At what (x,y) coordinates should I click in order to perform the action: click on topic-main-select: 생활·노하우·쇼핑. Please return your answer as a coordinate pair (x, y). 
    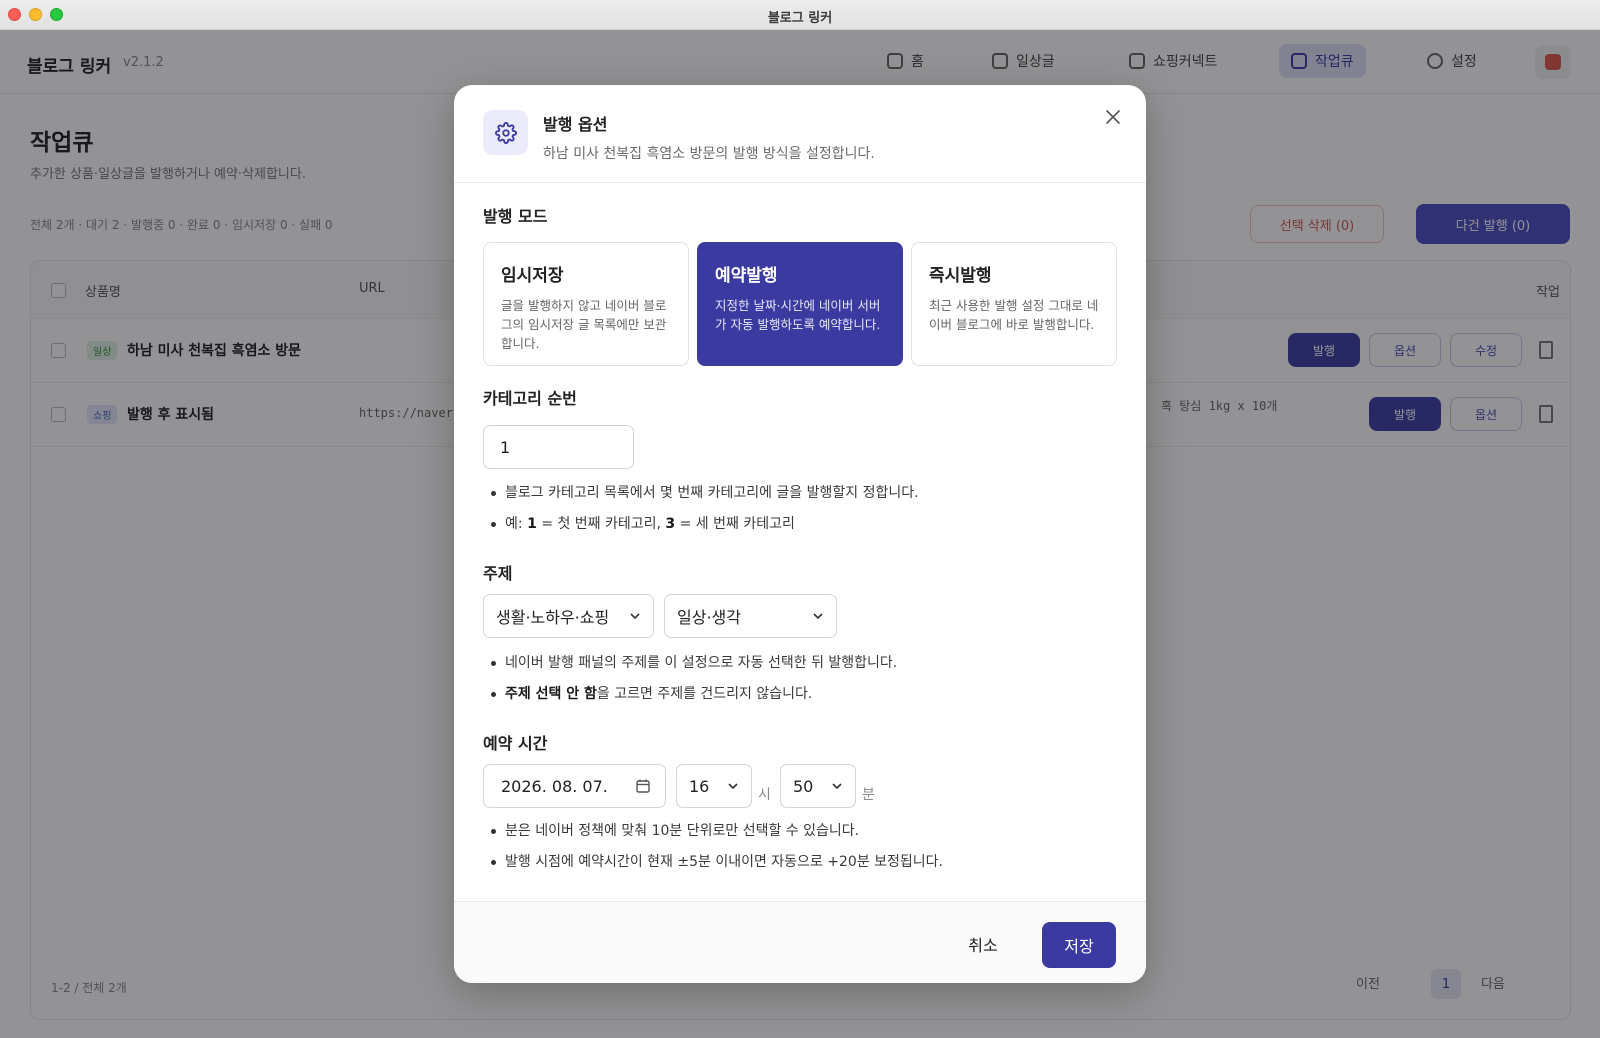
    Looking at the image, I should click on (568, 616).